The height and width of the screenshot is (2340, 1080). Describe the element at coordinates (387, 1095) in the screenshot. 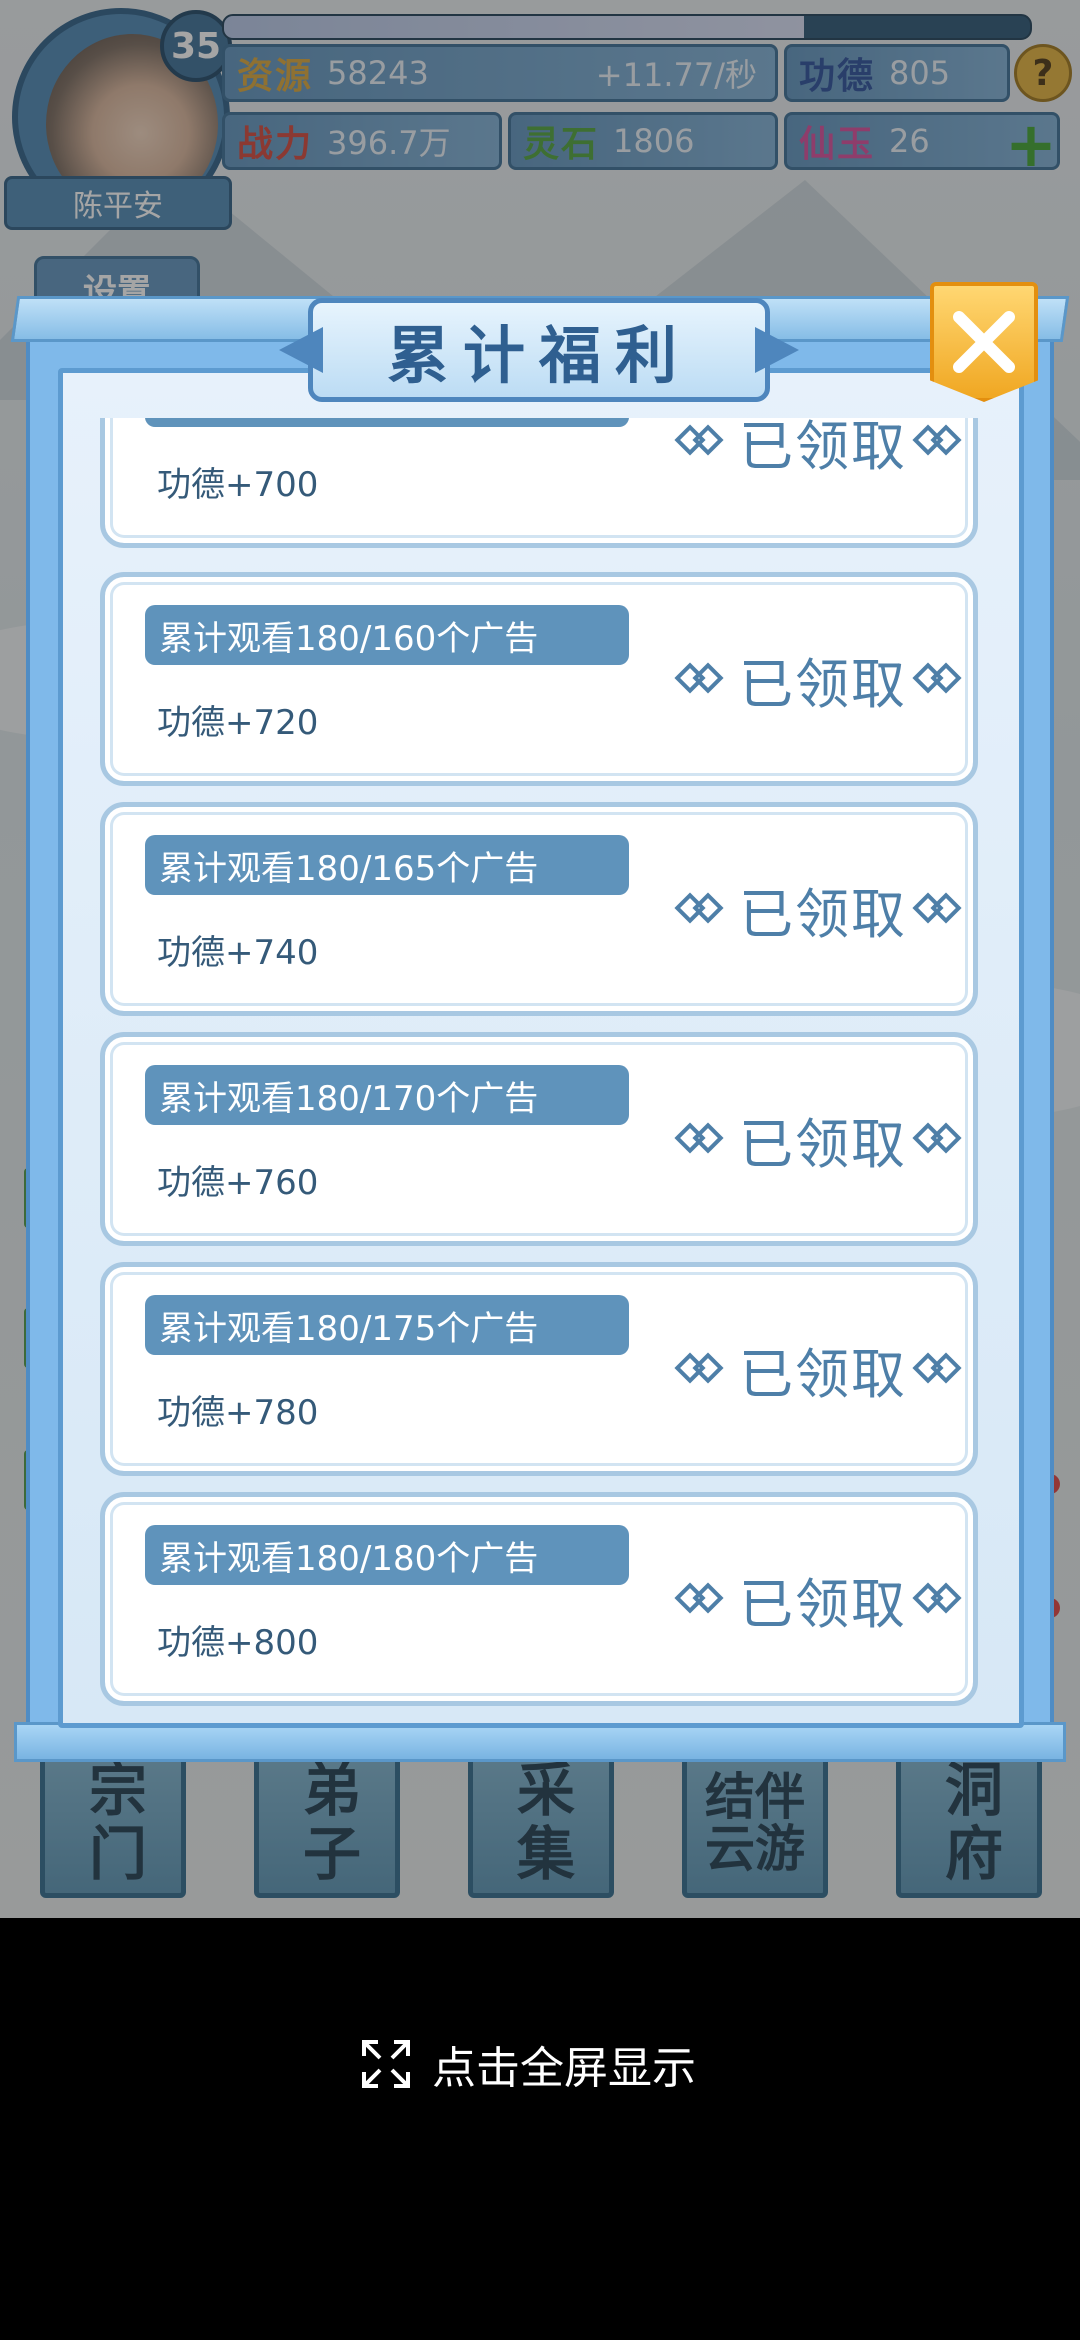

I see `task-progress-label: 累计观看180/170个广告` at that location.